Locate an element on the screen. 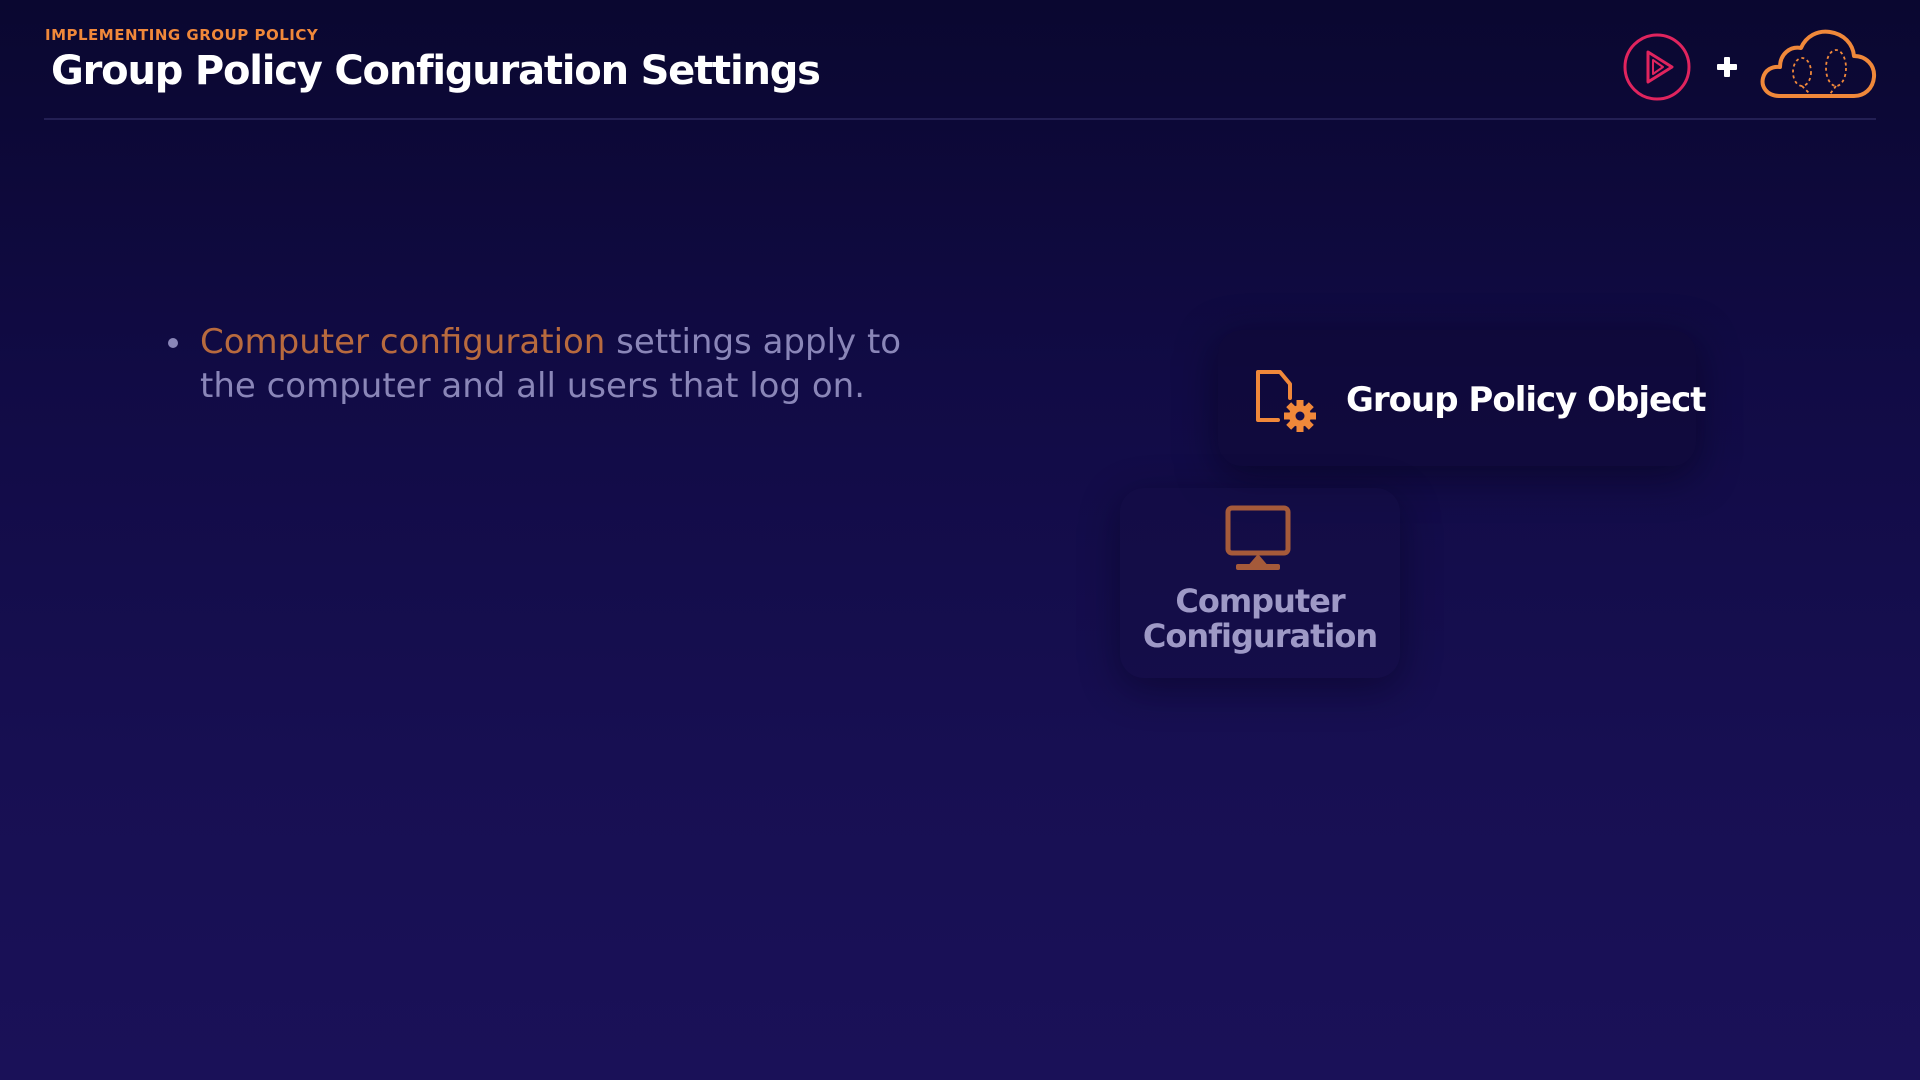 The image size is (1920, 1080). gpo-label: Group Policy Object is located at coordinates (1526, 400).